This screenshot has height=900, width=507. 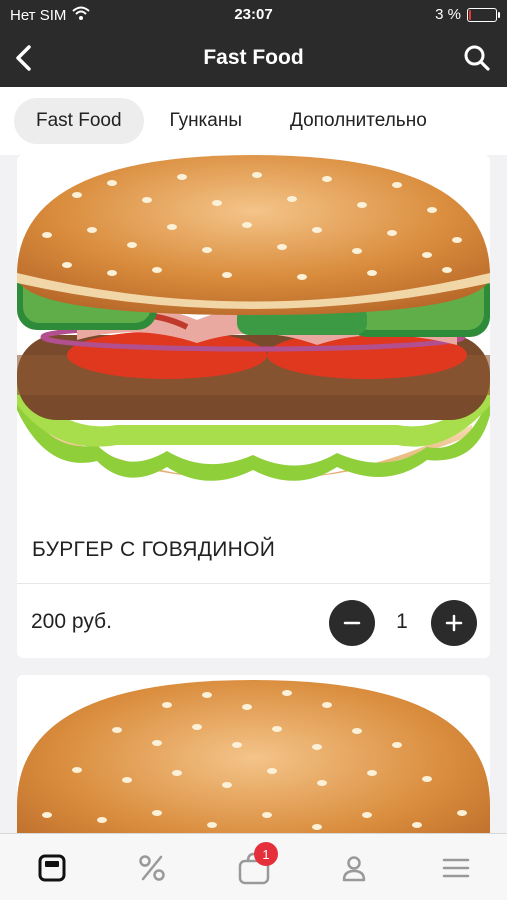 I want to click on plus-icon, so click(x=454, y=623).